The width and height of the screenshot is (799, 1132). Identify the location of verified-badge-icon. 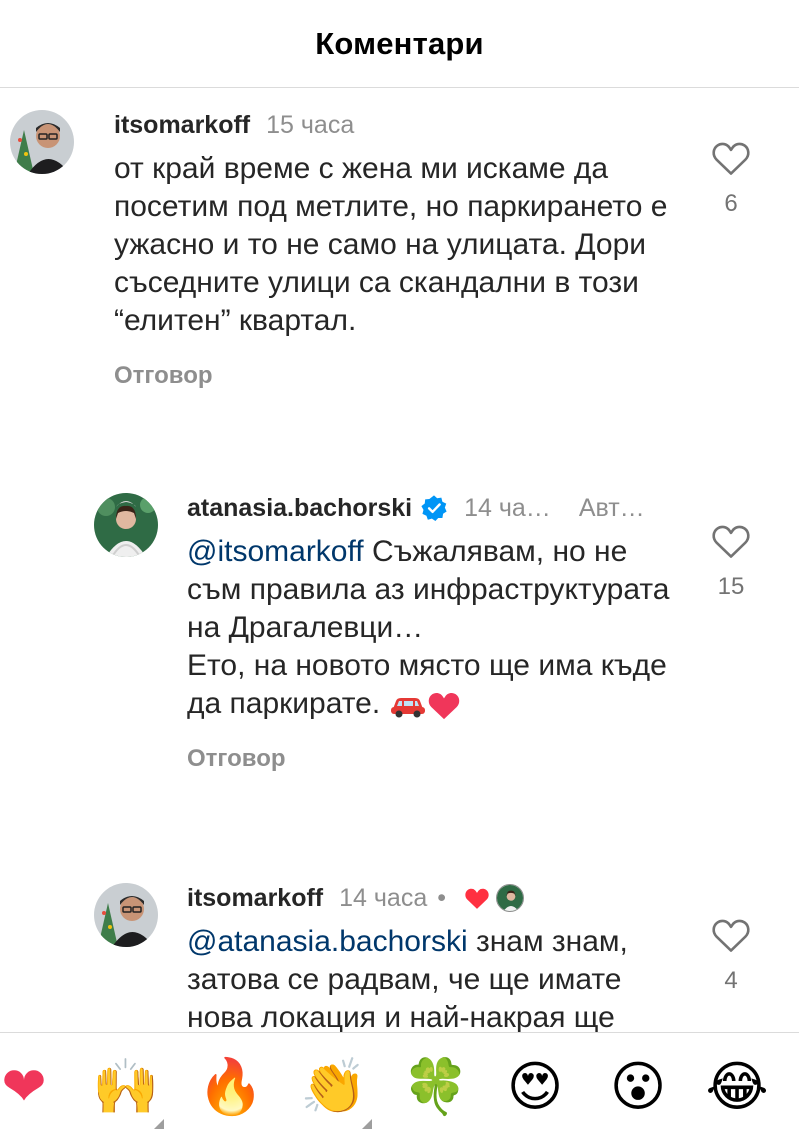
(434, 508).